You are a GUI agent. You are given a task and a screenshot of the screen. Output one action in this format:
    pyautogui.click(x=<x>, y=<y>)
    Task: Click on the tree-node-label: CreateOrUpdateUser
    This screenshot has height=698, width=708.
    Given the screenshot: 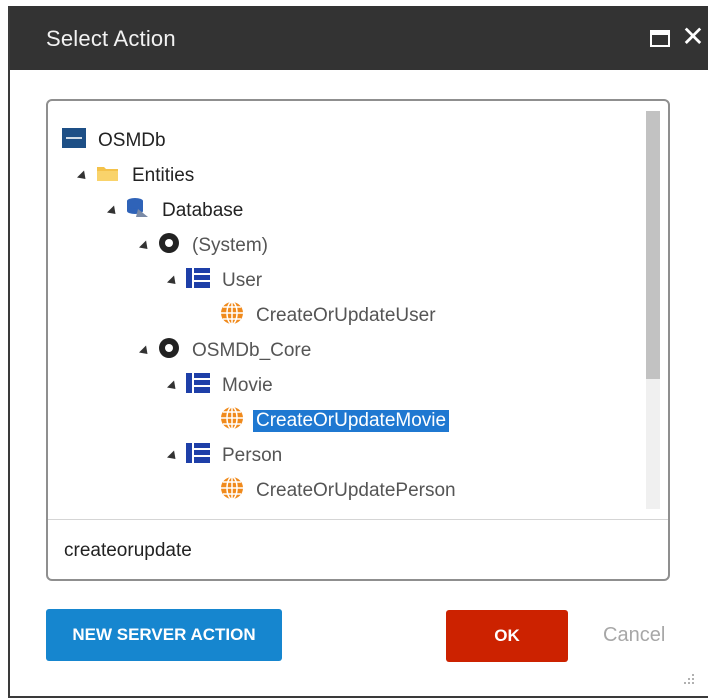 What is the action you would take?
    pyautogui.click(x=346, y=315)
    